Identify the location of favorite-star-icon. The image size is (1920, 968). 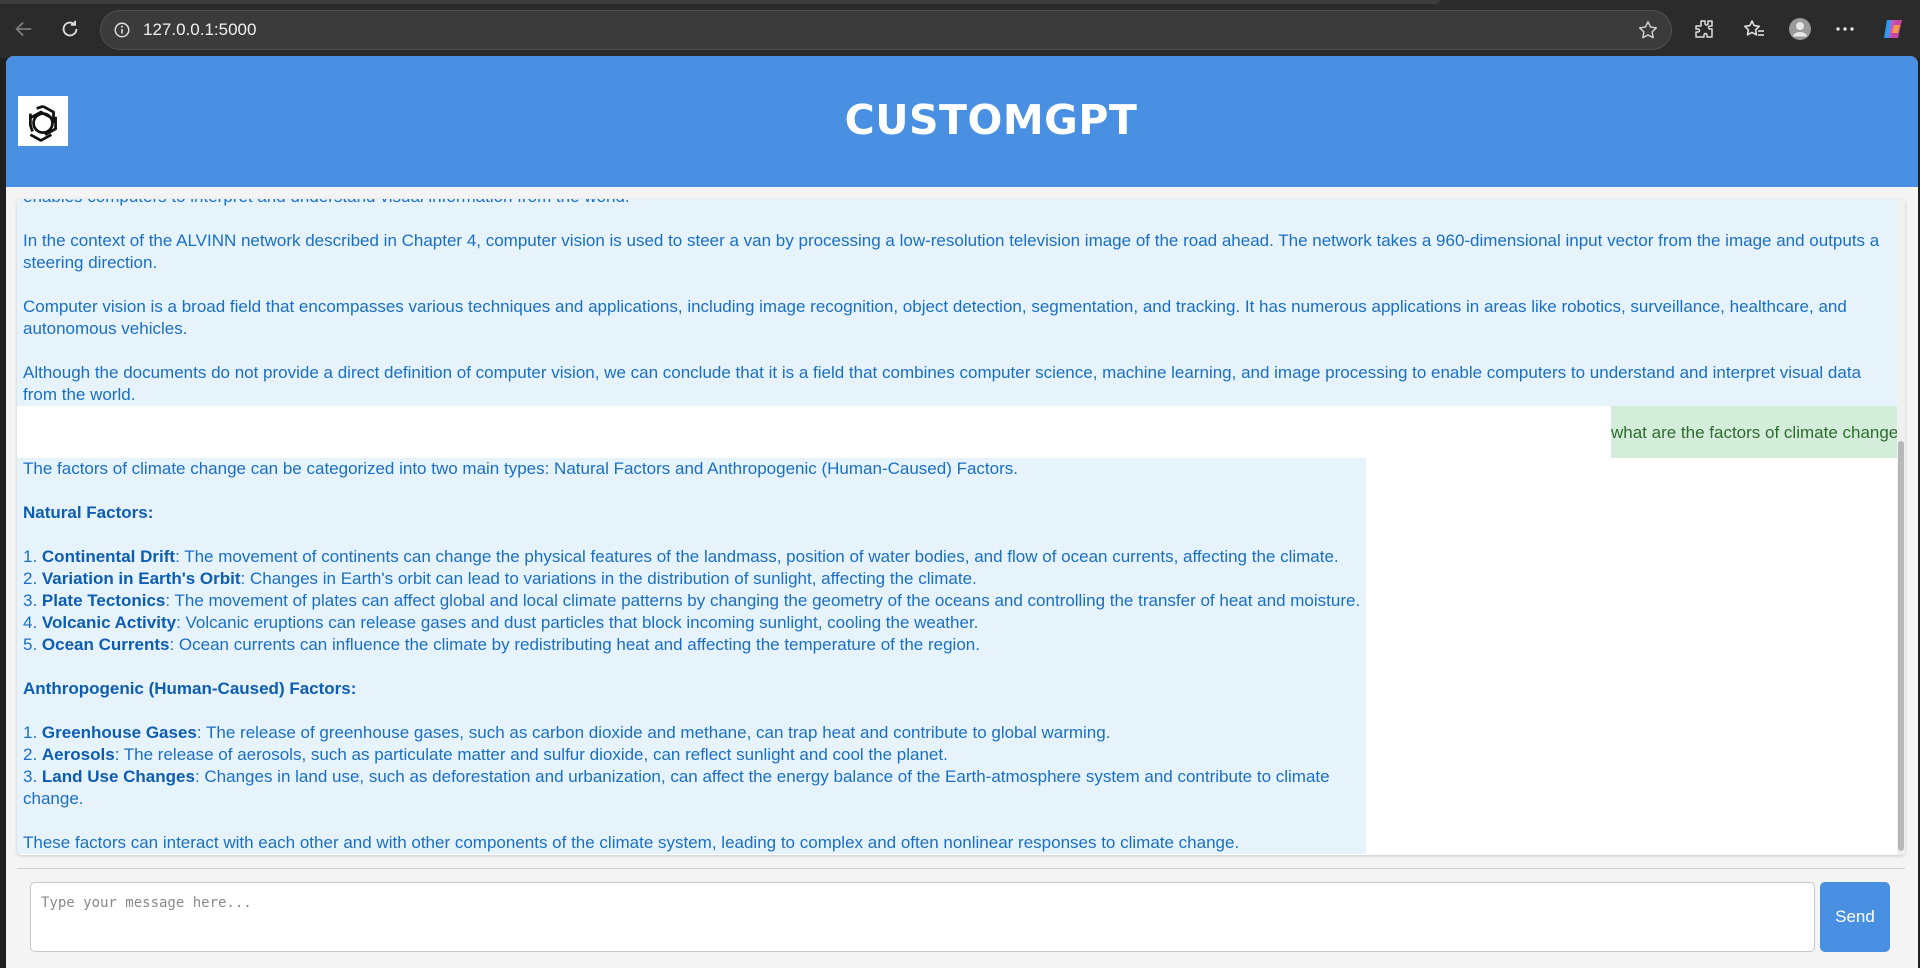
(1648, 30).